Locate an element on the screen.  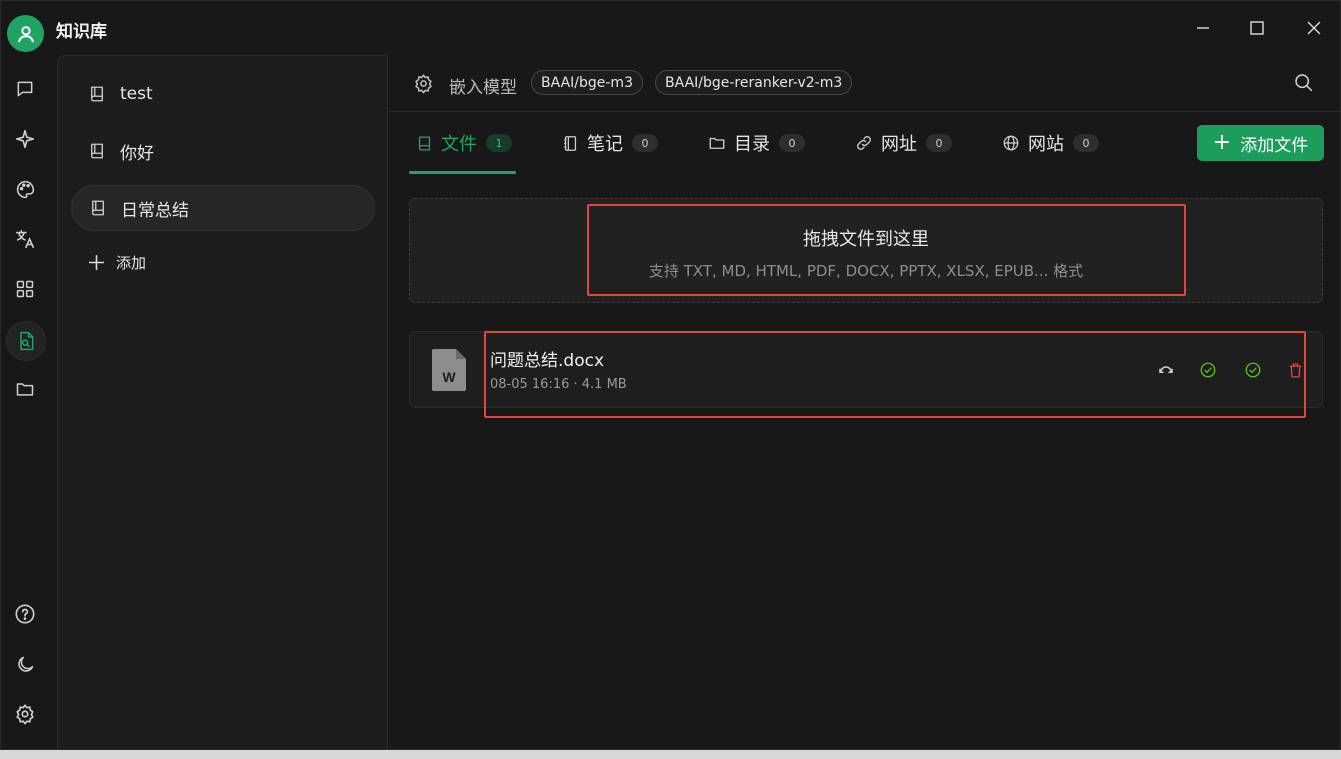
kb-item-label: test is located at coordinates (136, 94).